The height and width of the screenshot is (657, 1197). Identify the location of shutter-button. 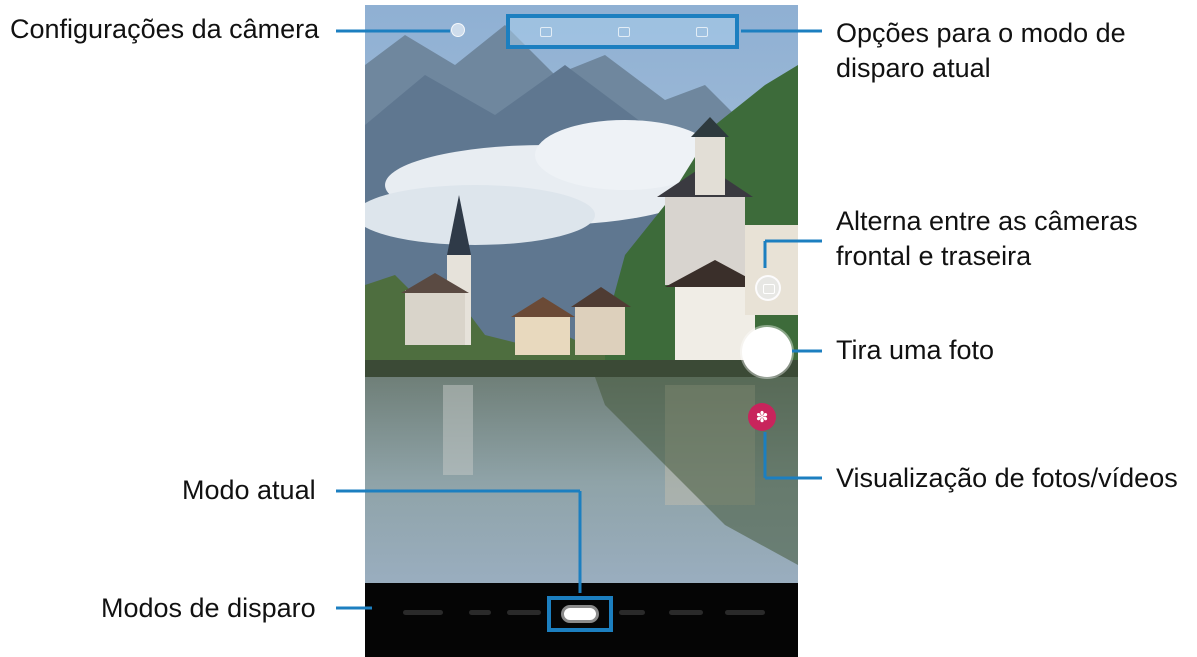
(767, 352).